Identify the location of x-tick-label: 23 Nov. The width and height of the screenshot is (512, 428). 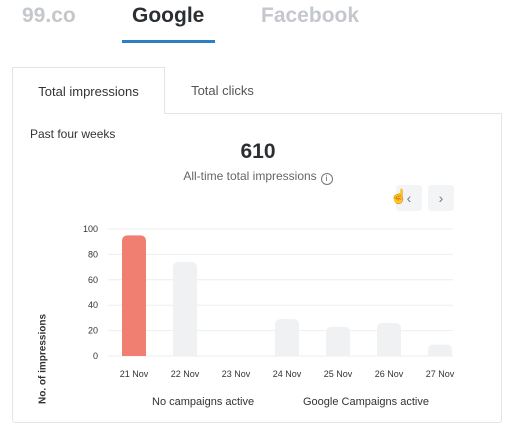
(236, 374).